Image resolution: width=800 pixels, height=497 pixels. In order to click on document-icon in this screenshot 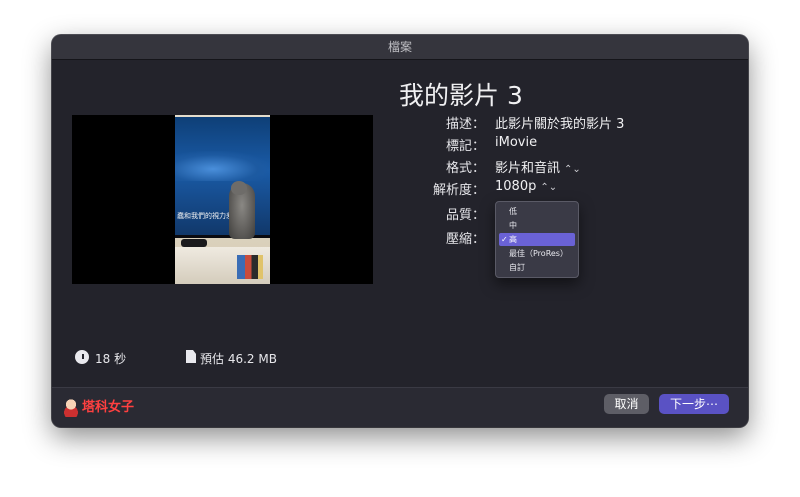, I will do `click(191, 356)`.